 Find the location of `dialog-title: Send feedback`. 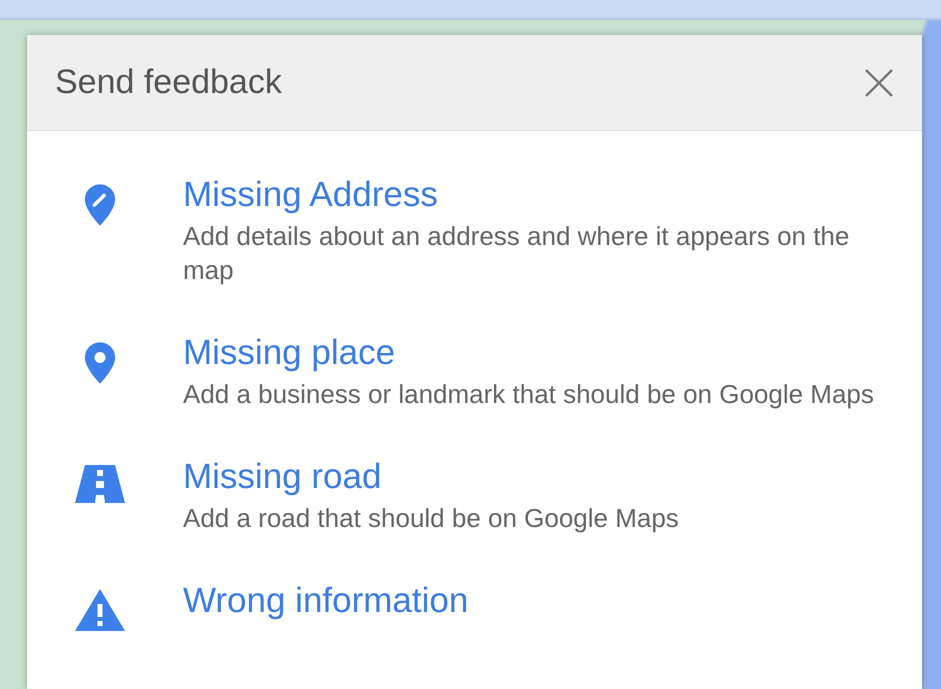

dialog-title: Send feedback is located at coordinates (168, 82).